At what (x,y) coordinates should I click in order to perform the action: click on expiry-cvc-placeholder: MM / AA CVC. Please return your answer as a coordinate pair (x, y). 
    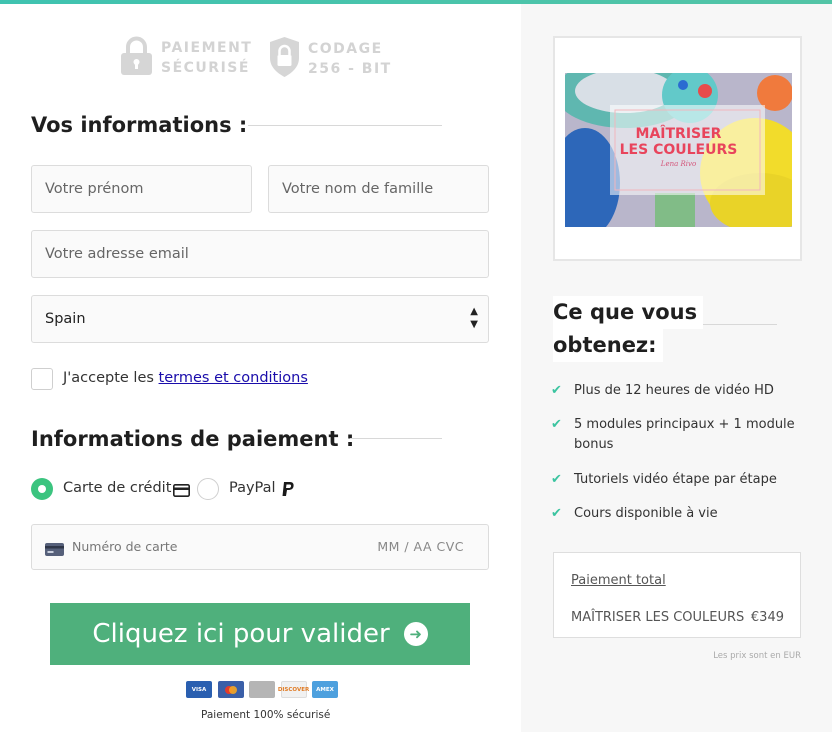
    Looking at the image, I should click on (420, 546).